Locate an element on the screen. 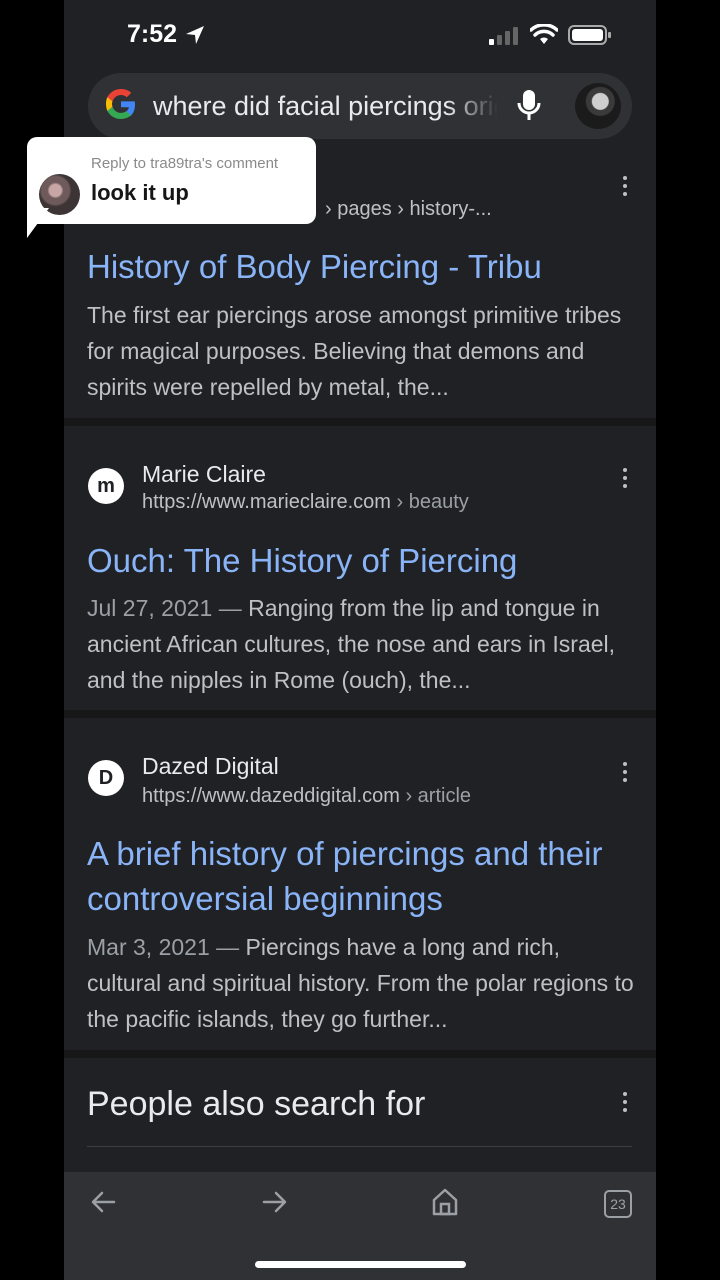 The width and height of the screenshot is (720, 1280). microphone-icon is located at coordinates (529, 105).